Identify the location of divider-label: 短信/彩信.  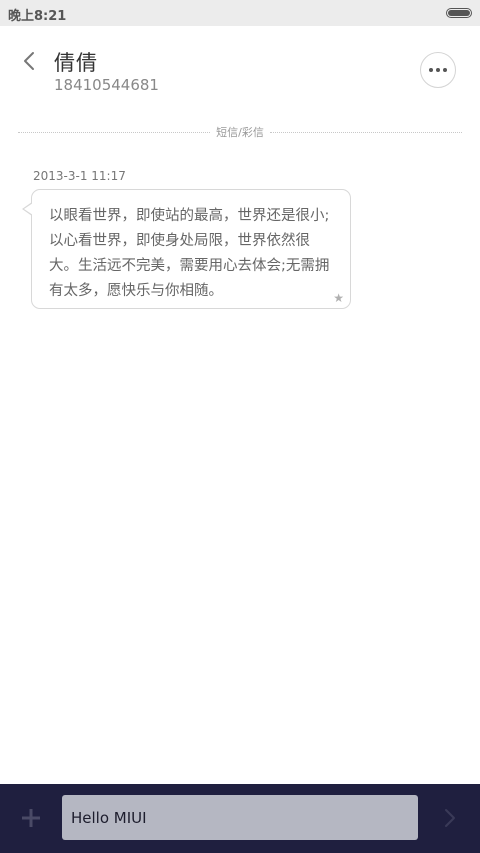
(240, 132).